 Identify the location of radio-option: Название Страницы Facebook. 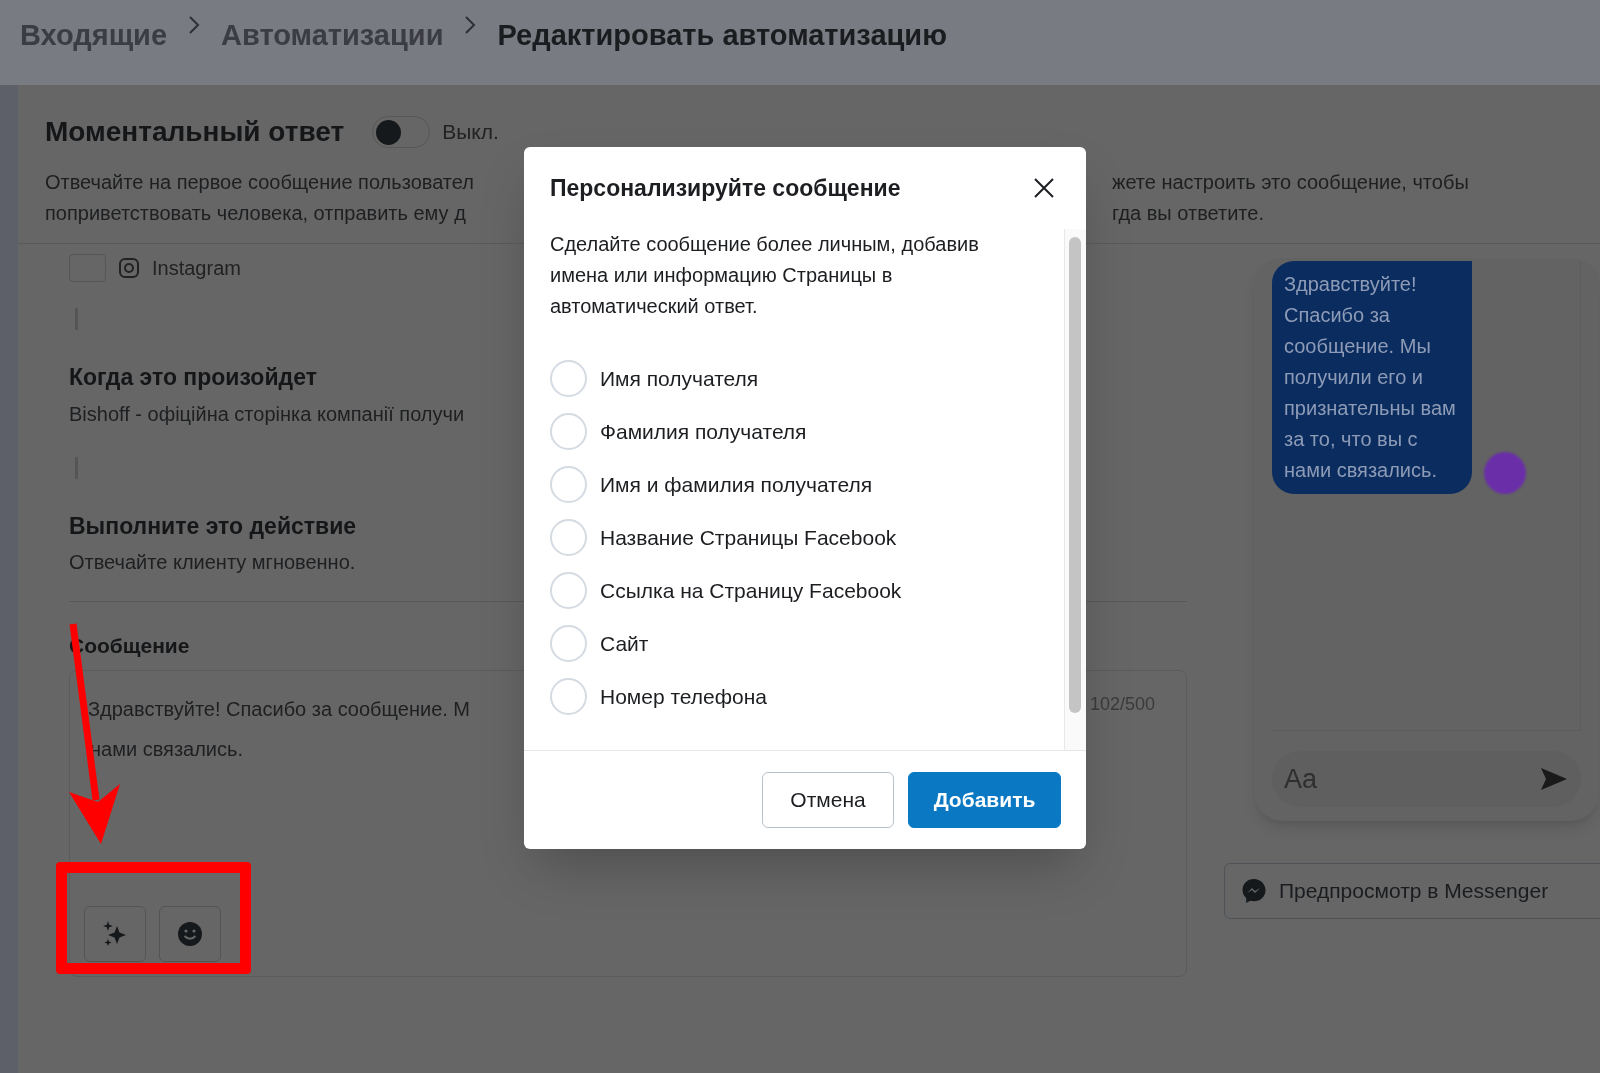
(797, 537).